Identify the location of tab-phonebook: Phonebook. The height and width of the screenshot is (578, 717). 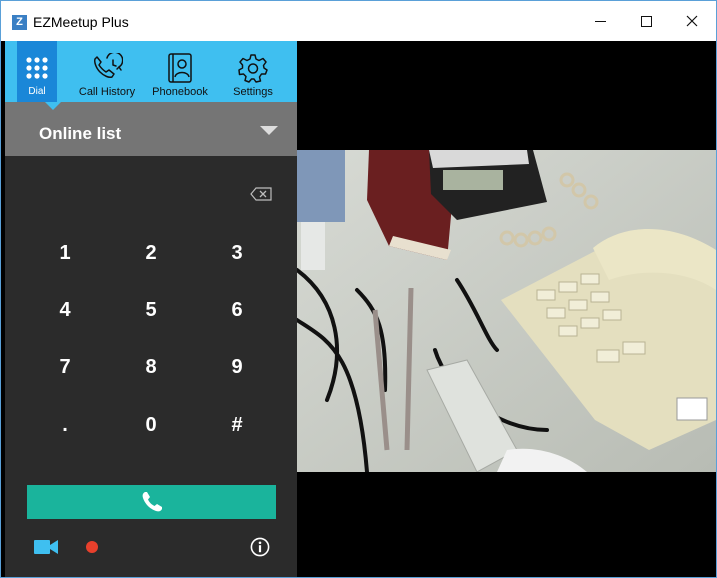
(180, 71).